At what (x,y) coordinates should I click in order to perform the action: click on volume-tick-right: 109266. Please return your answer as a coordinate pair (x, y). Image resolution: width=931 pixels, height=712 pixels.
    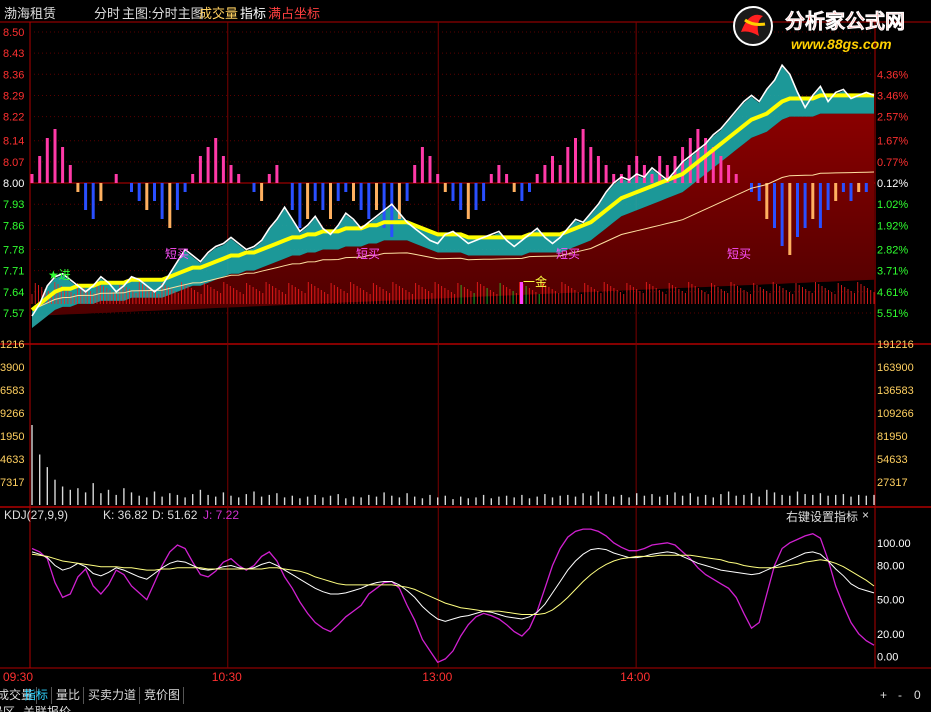
    Looking at the image, I should click on (895, 414).